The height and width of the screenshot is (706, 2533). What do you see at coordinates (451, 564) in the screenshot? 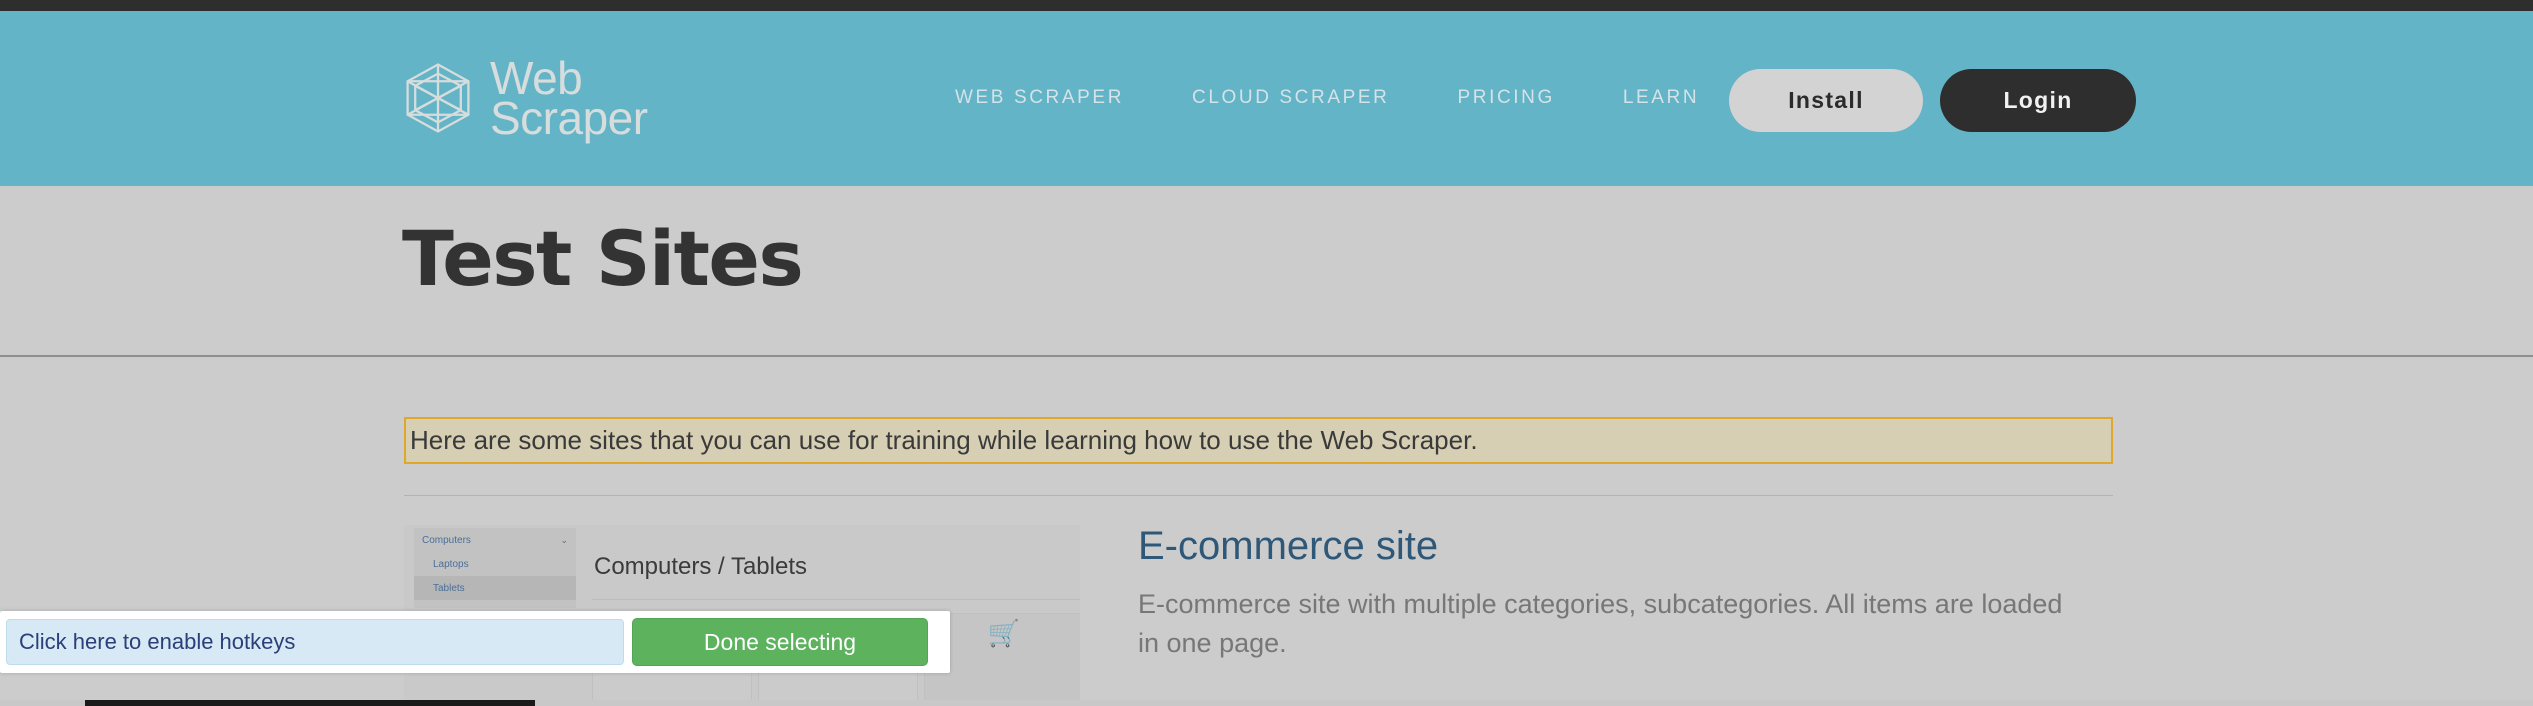
I see `thumbnail-sidebar-label: Laptops` at bounding box center [451, 564].